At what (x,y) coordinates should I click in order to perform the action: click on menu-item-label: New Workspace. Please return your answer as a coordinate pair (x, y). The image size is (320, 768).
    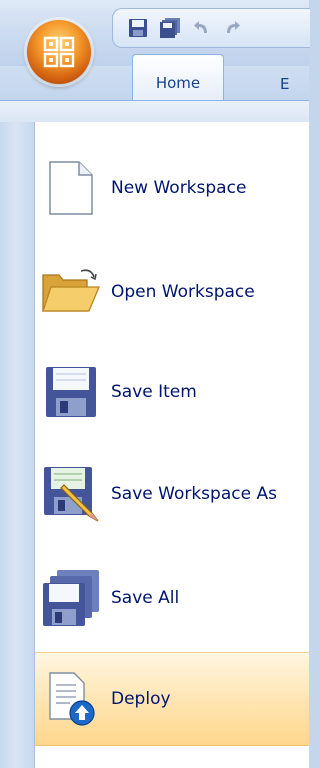
    Looking at the image, I should click on (179, 188).